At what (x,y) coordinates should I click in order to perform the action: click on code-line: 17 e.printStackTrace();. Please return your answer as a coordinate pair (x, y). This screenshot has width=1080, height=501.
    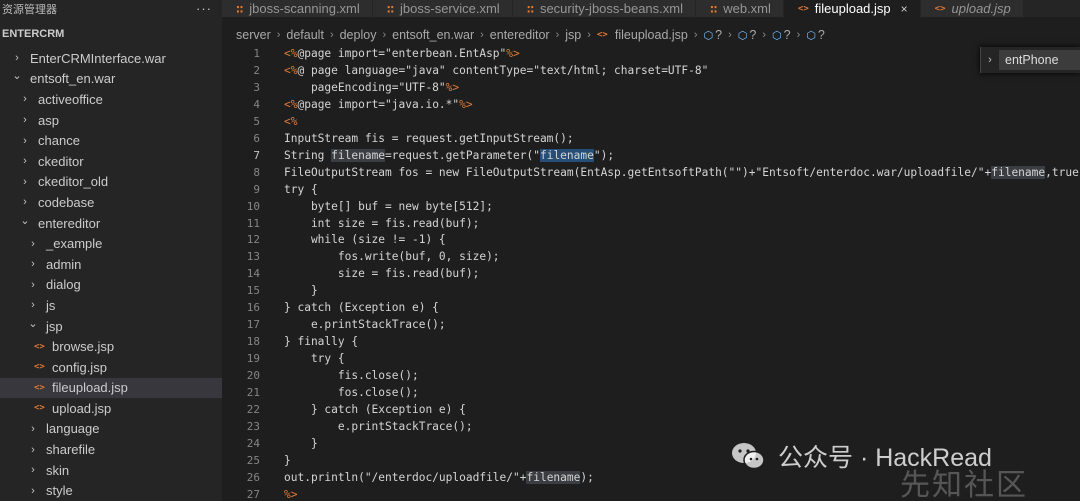
    Looking at the image, I should click on (334, 324).